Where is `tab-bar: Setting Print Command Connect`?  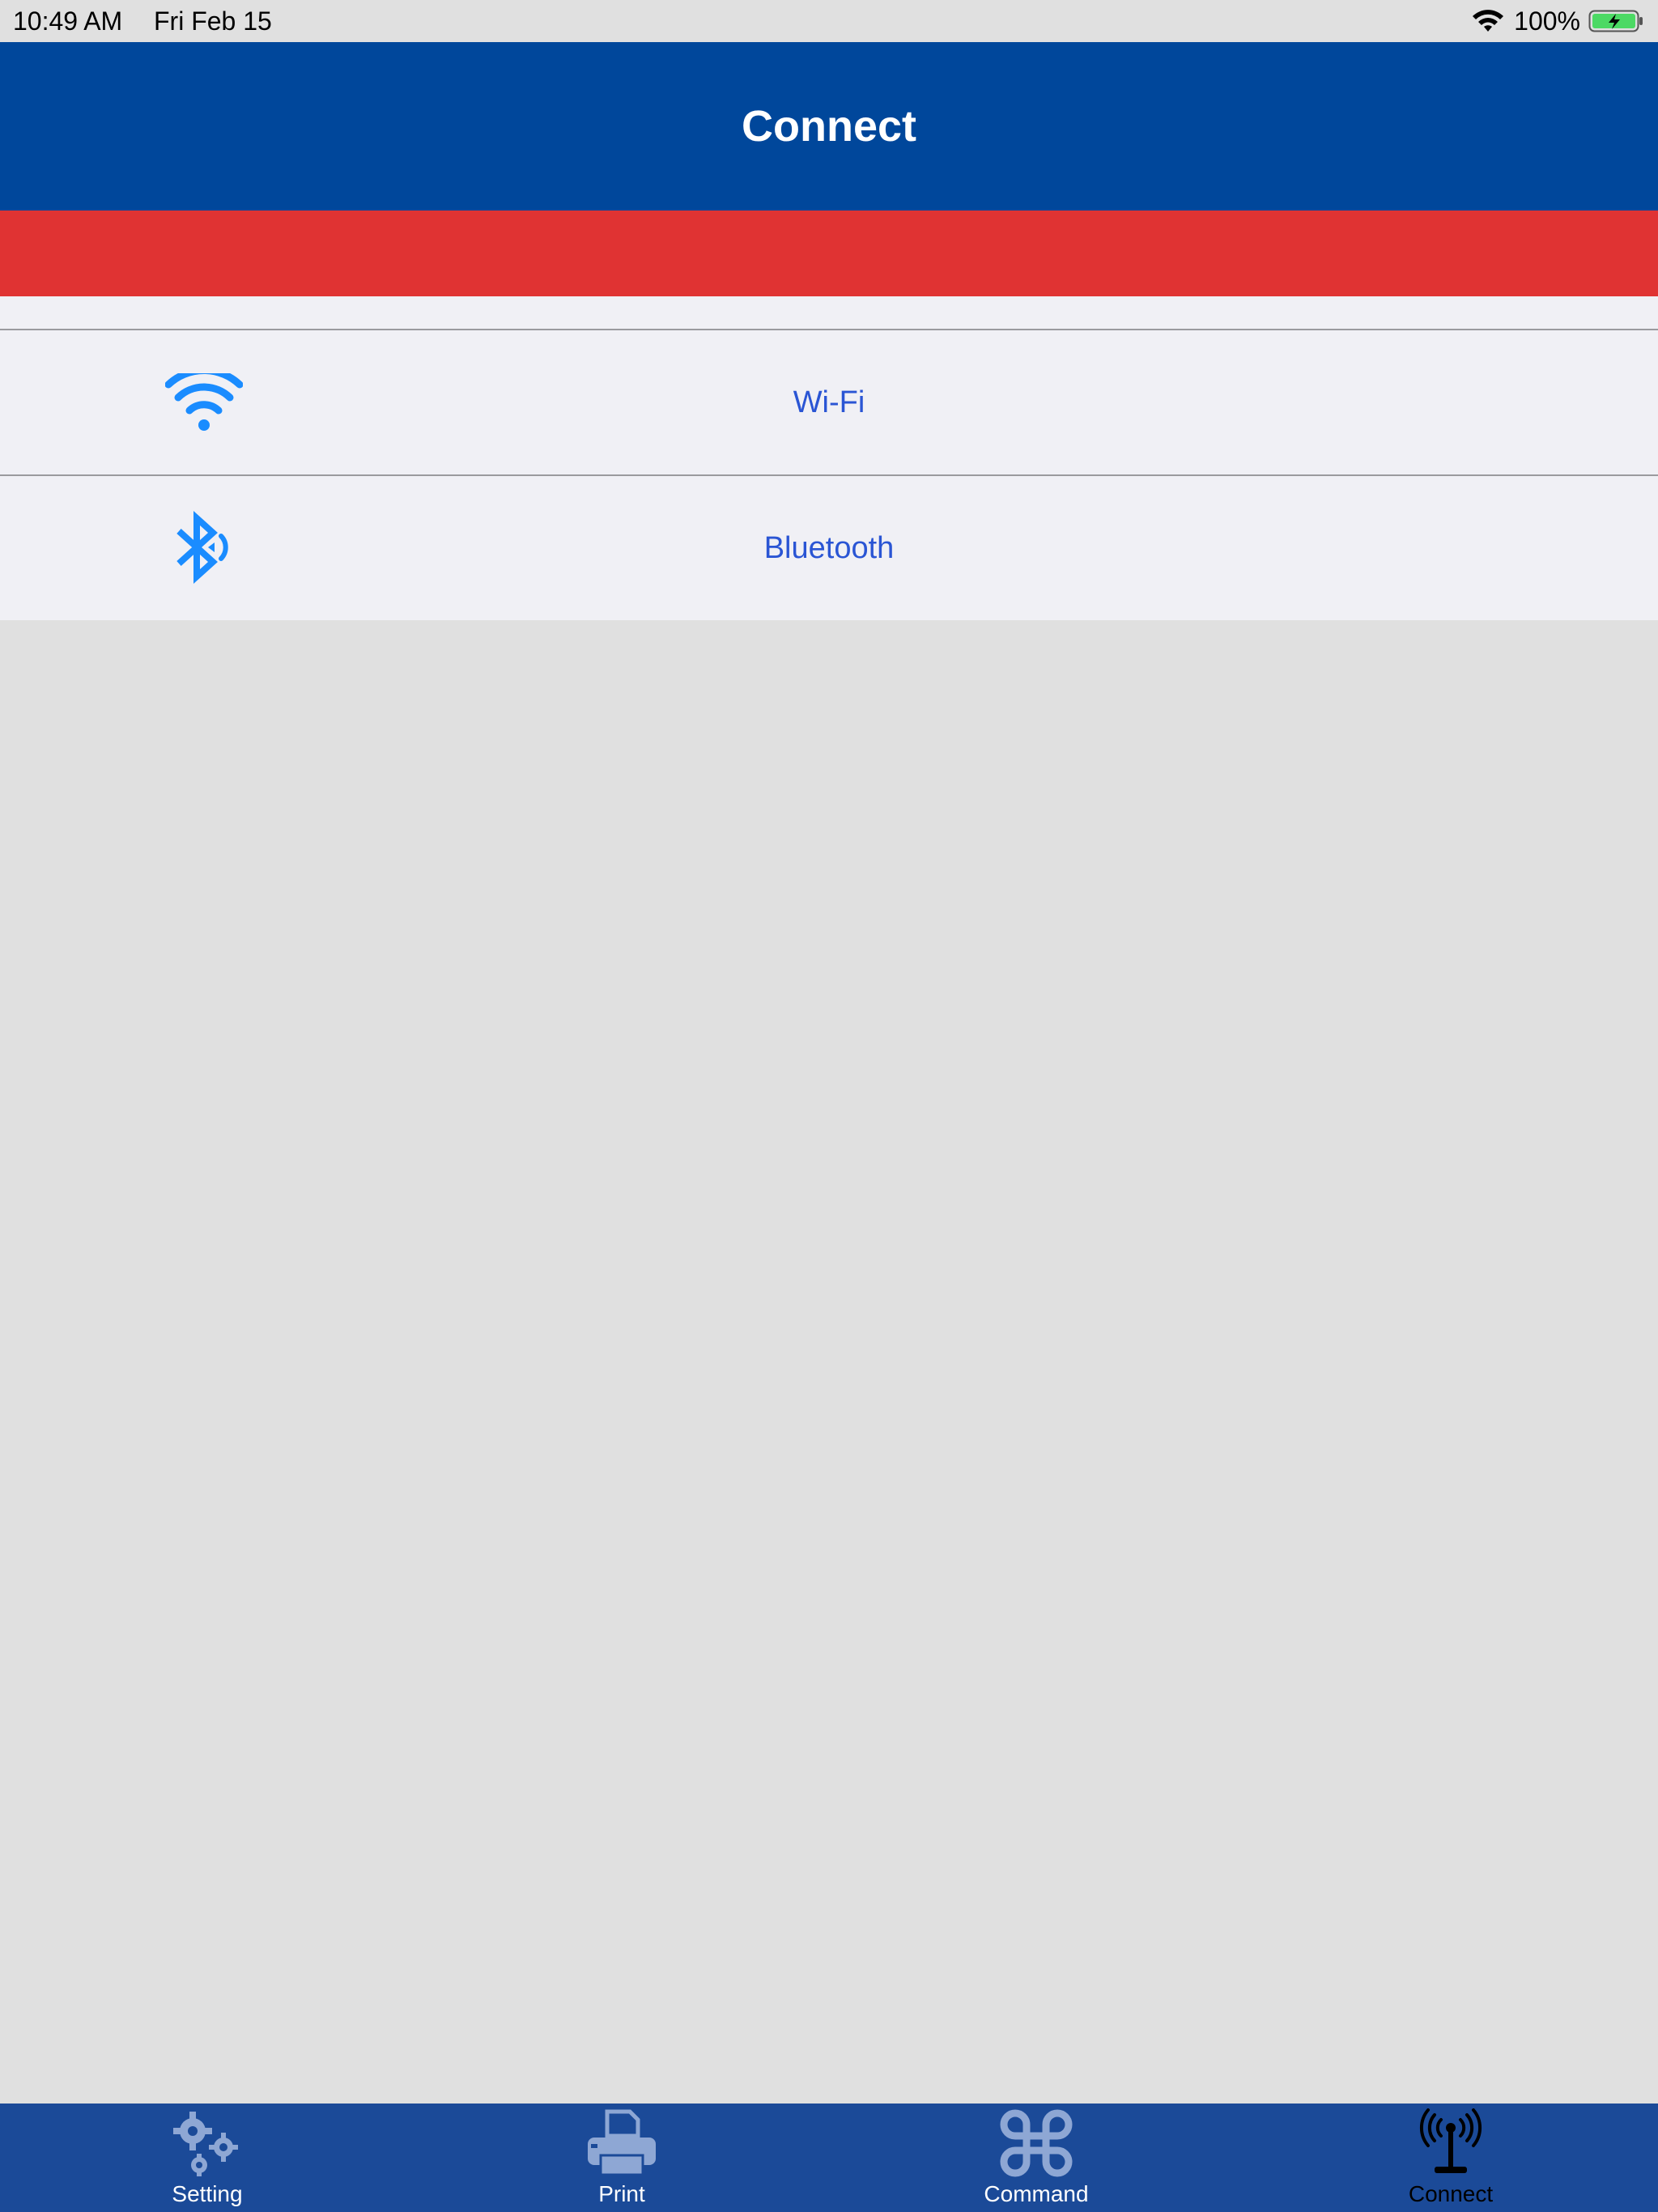 tab-bar: Setting Print Command Connect is located at coordinates (829, 2158).